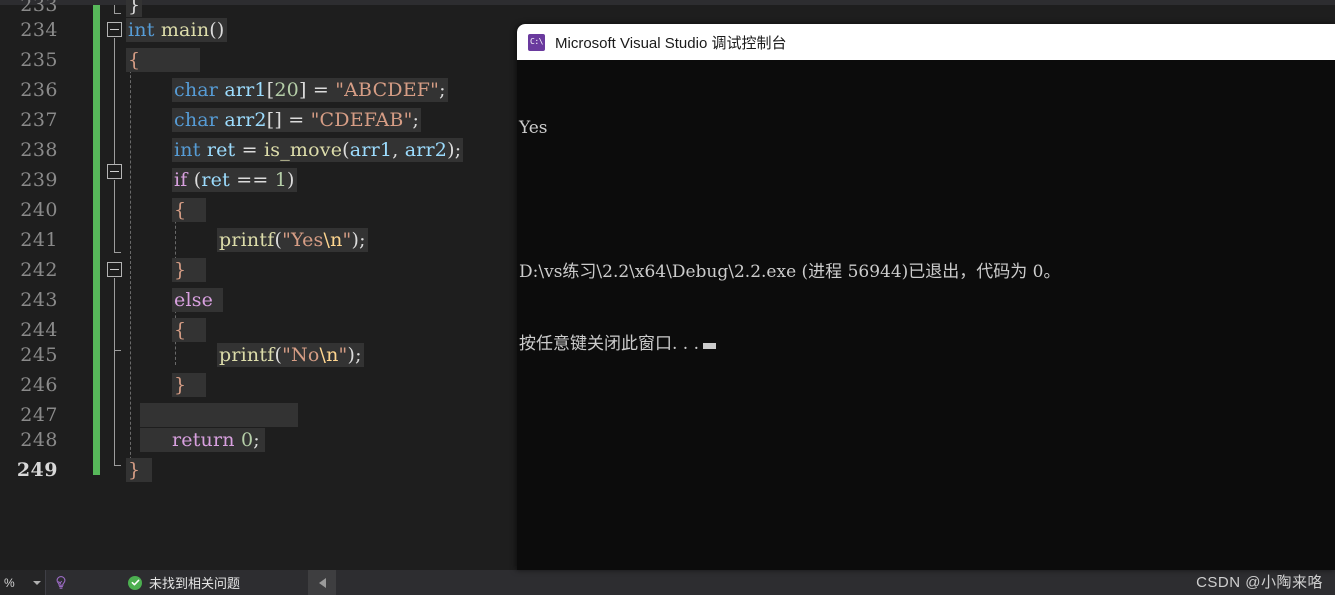 The width and height of the screenshot is (1335, 595). I want to click on token-string-abcdef: "ABCDEF", so click(387, 90).